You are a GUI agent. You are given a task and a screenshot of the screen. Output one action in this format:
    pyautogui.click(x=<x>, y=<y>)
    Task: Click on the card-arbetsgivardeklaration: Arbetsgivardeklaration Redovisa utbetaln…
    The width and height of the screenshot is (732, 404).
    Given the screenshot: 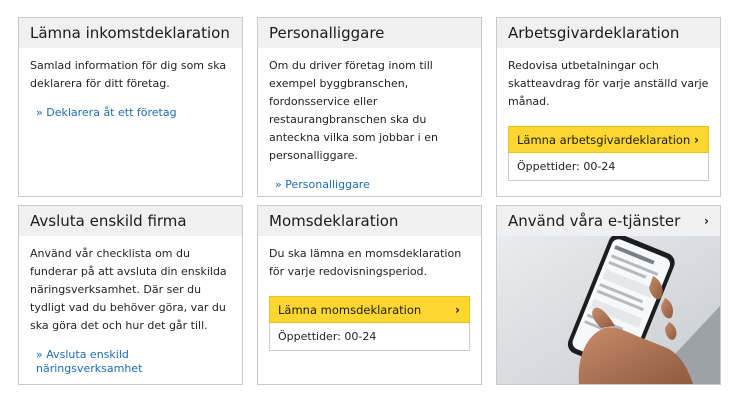 What is the action you would take?
    pyautogui.click(x=608, y=107)
    